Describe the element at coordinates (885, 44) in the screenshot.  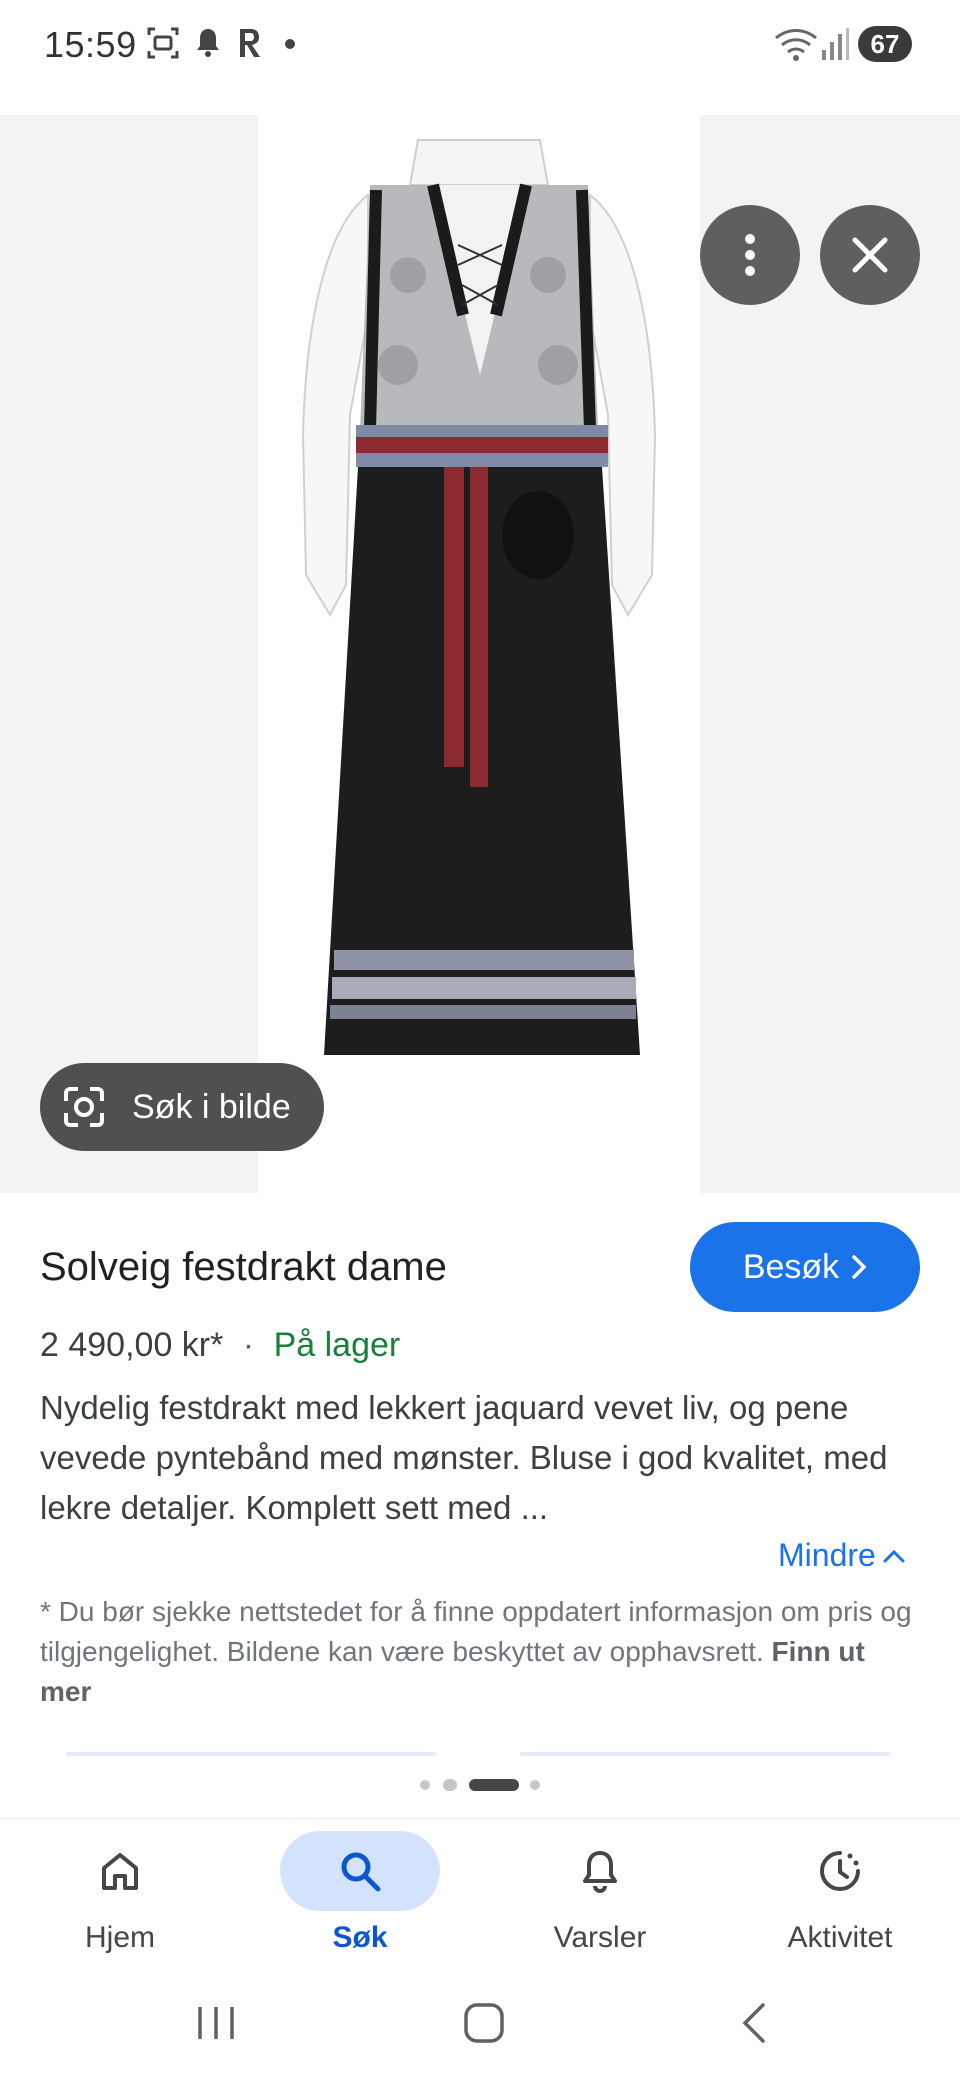
I see `battery-icon: 67` at that location.